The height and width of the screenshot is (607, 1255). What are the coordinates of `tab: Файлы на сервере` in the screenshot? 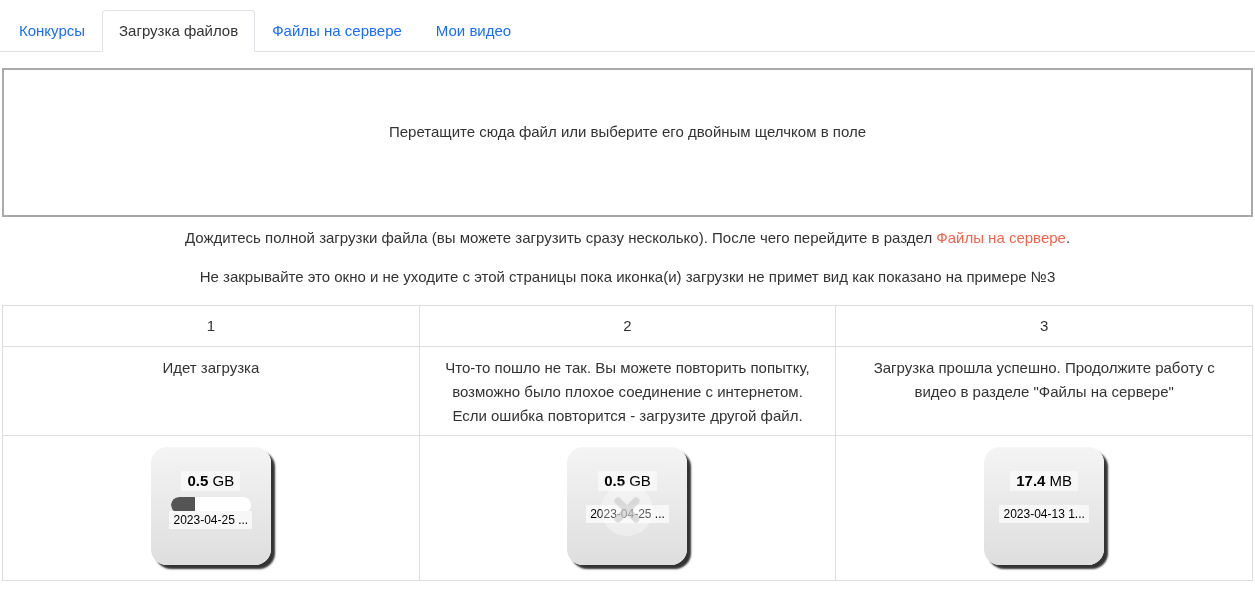 It's located at (337, 31).